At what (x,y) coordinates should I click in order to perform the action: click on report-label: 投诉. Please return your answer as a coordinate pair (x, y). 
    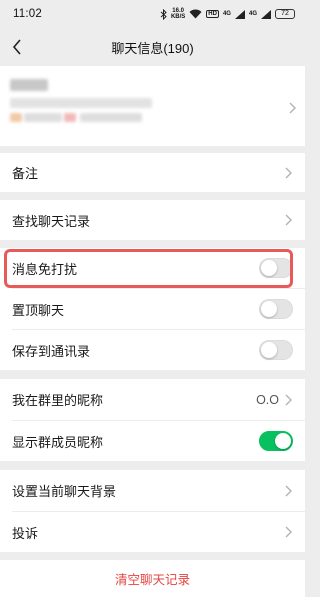
    Looking at the image, I should click on (25, 533).